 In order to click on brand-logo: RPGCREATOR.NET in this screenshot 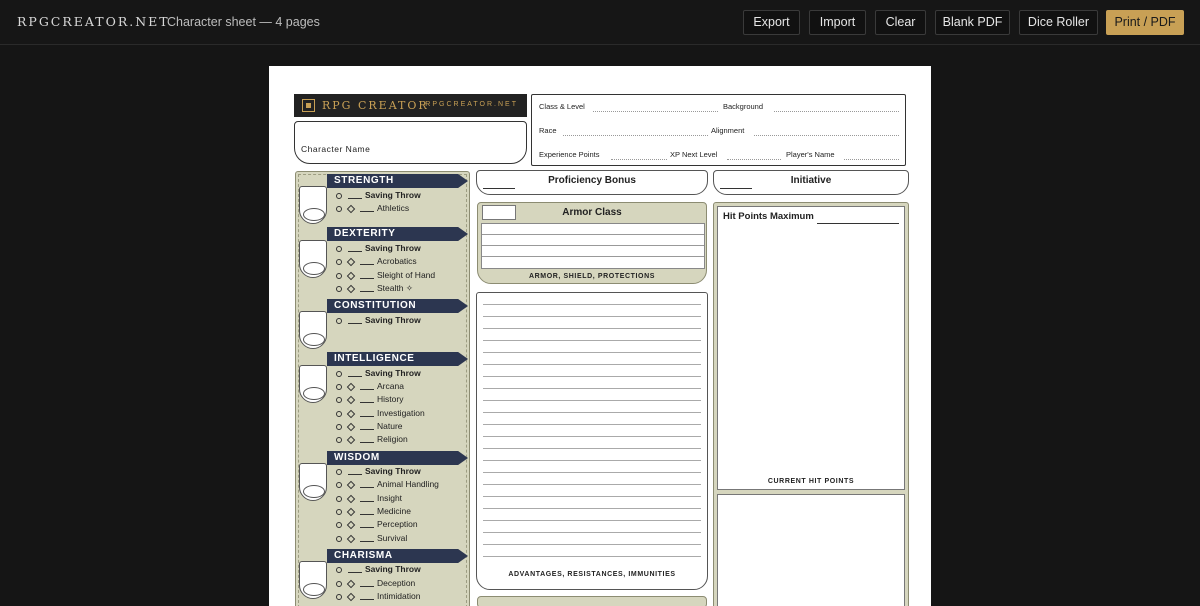, I will do `click(93, 21)`.